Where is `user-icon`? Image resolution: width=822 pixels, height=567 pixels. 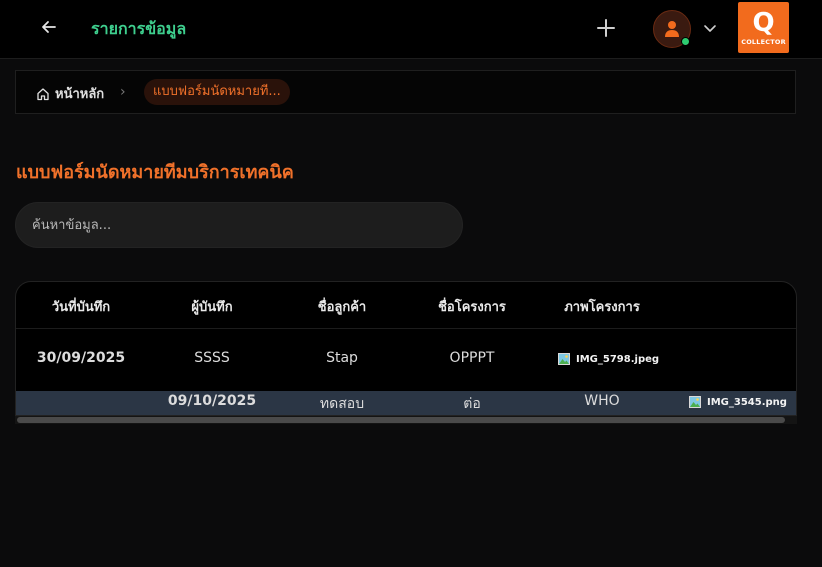 user-icon is located at coordinates (672, 29).